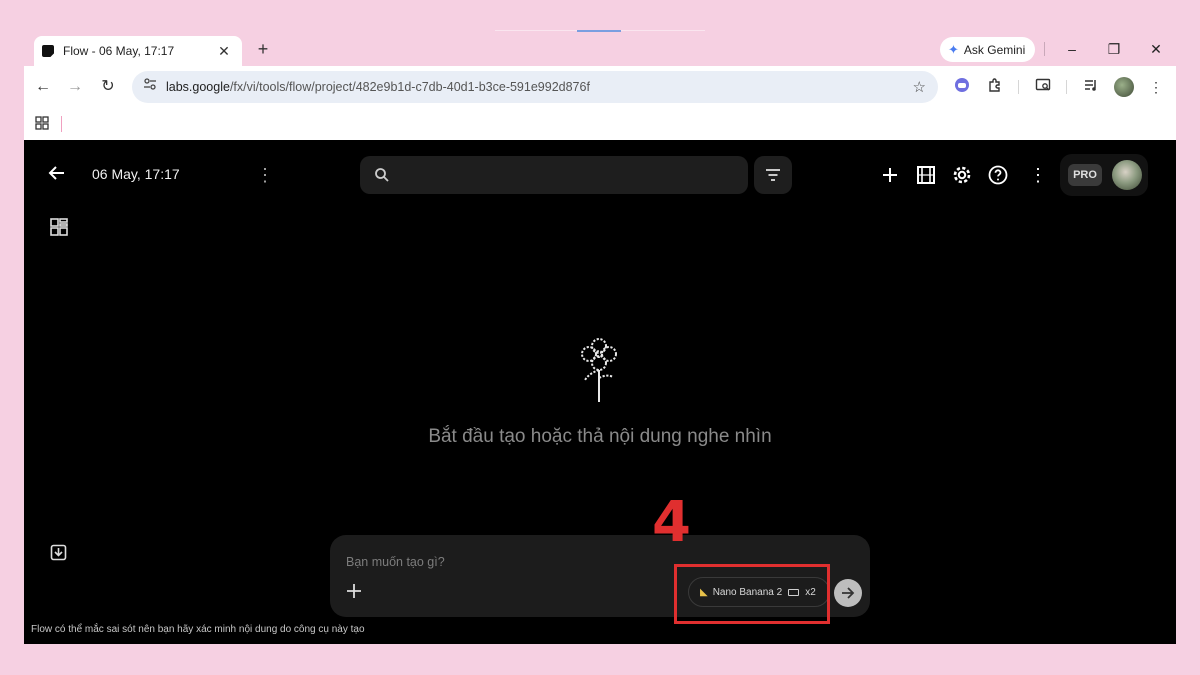 This screenshot has height=675, width=1200. Describe the element at coordinates (600, 124) in the screenshot. I see `bookmarks-bar` at that location.